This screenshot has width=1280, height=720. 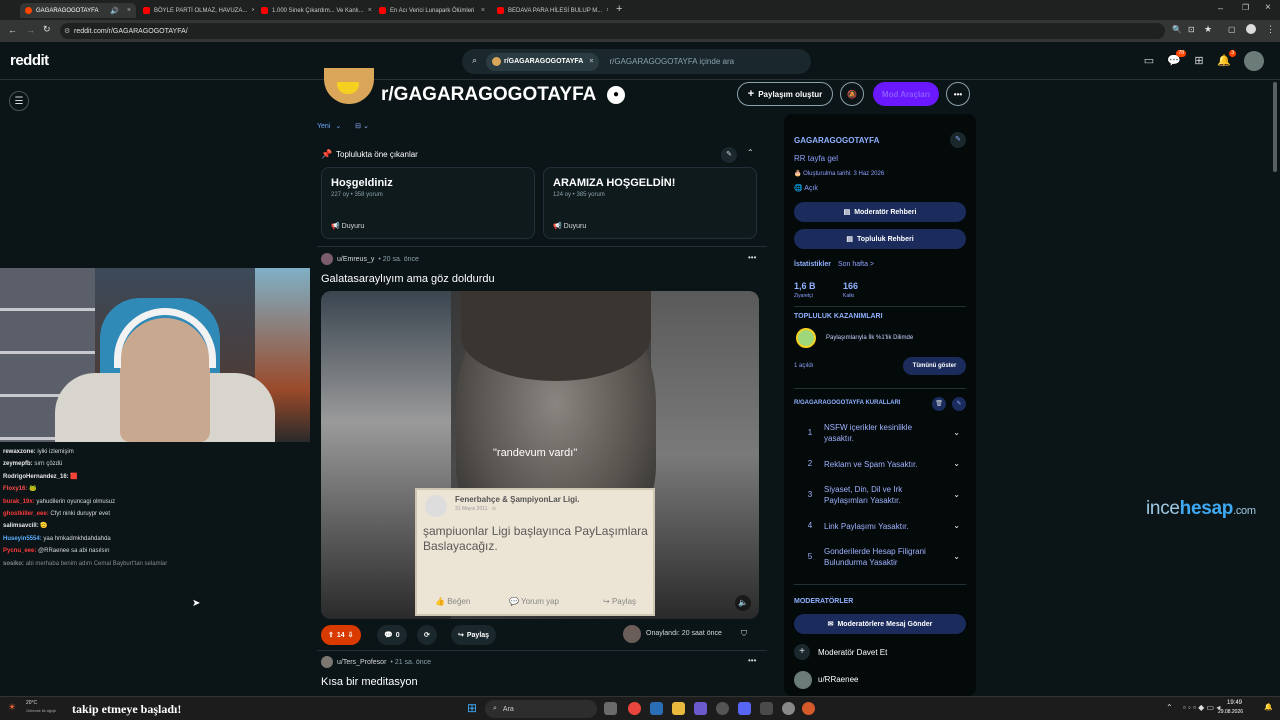 I want to click on comments-button: 💬 0, so click(x=392, y=635).